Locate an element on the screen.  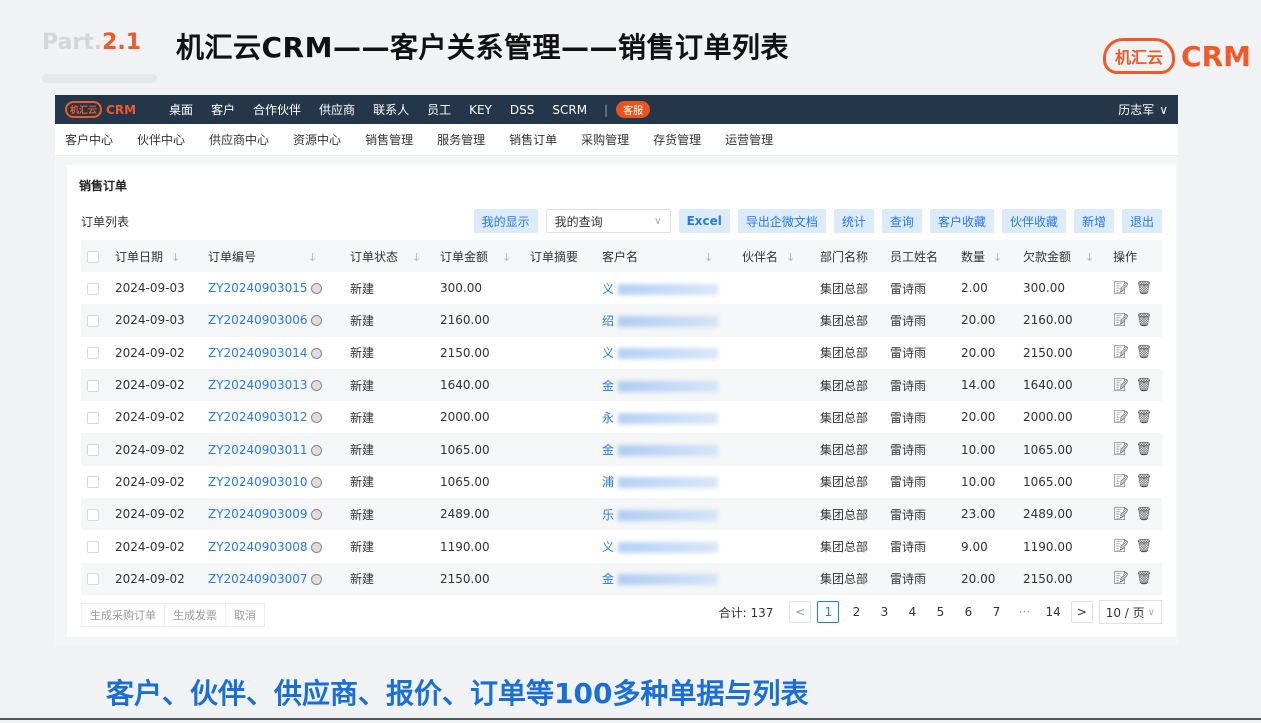
statistics-button: 统计 is located at coordinates (853, 221).